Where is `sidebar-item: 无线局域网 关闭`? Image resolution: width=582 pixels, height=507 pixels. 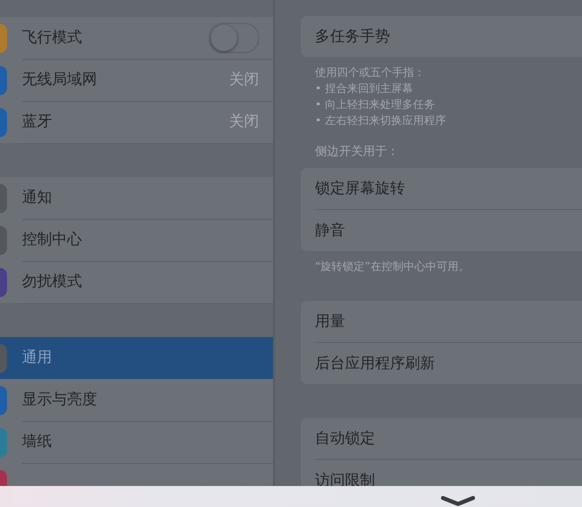
sidebar-item: 无线局域网 关闭 is located at coordinates (136, 80).